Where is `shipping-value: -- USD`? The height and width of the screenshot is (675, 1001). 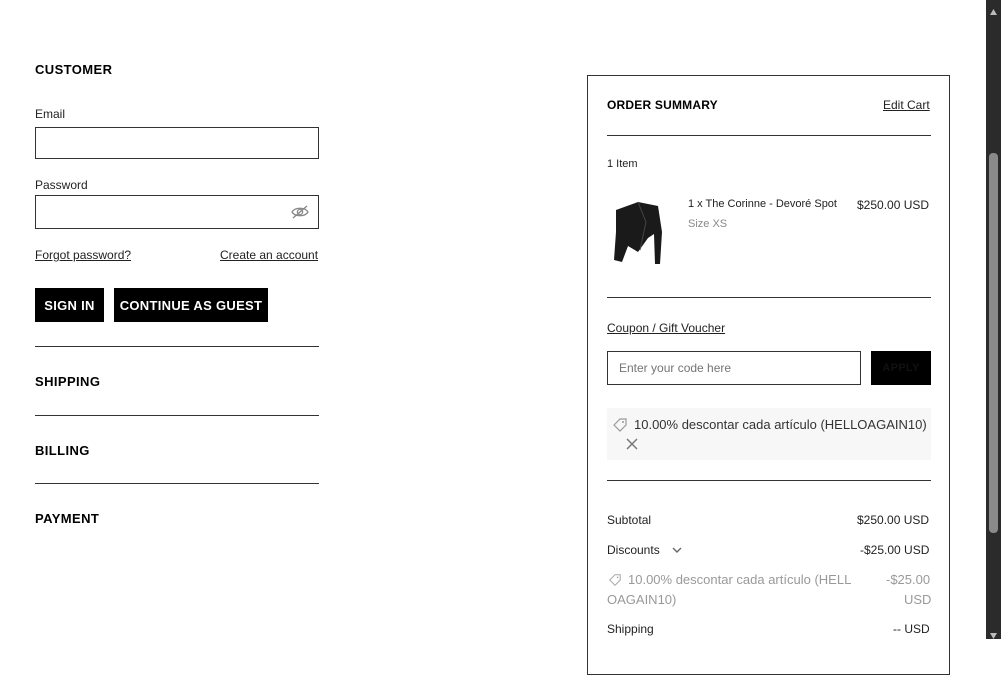
shipping-value: -- USD is located at coordinates (911, 629).